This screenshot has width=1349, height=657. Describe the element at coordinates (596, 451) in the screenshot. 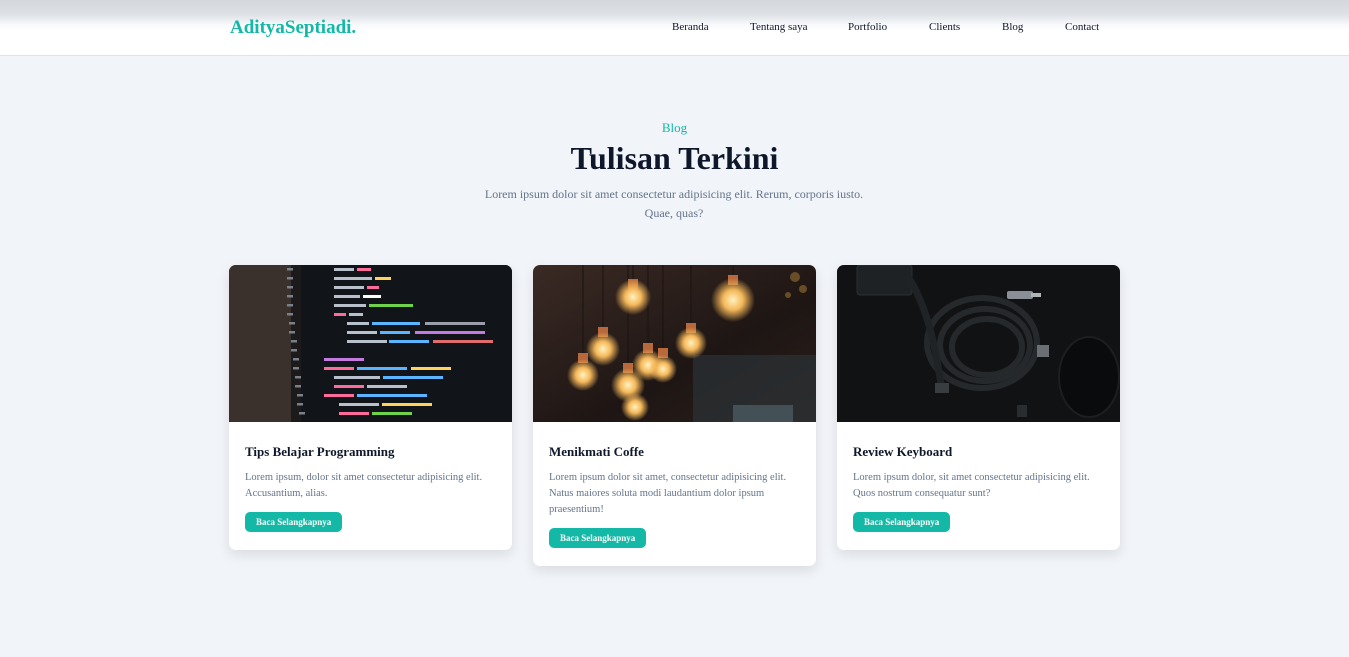

I see `card-title: Menikmati Coffe` at that location.